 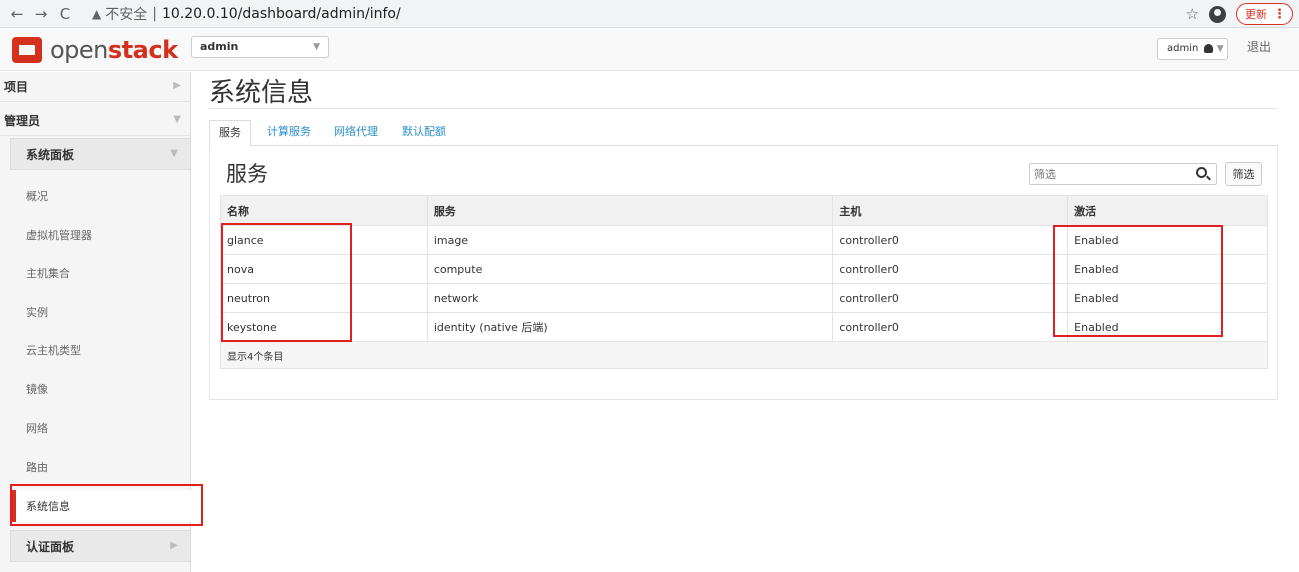 I want to click on highlight-box-sidebar, so click(x=106, y=505).